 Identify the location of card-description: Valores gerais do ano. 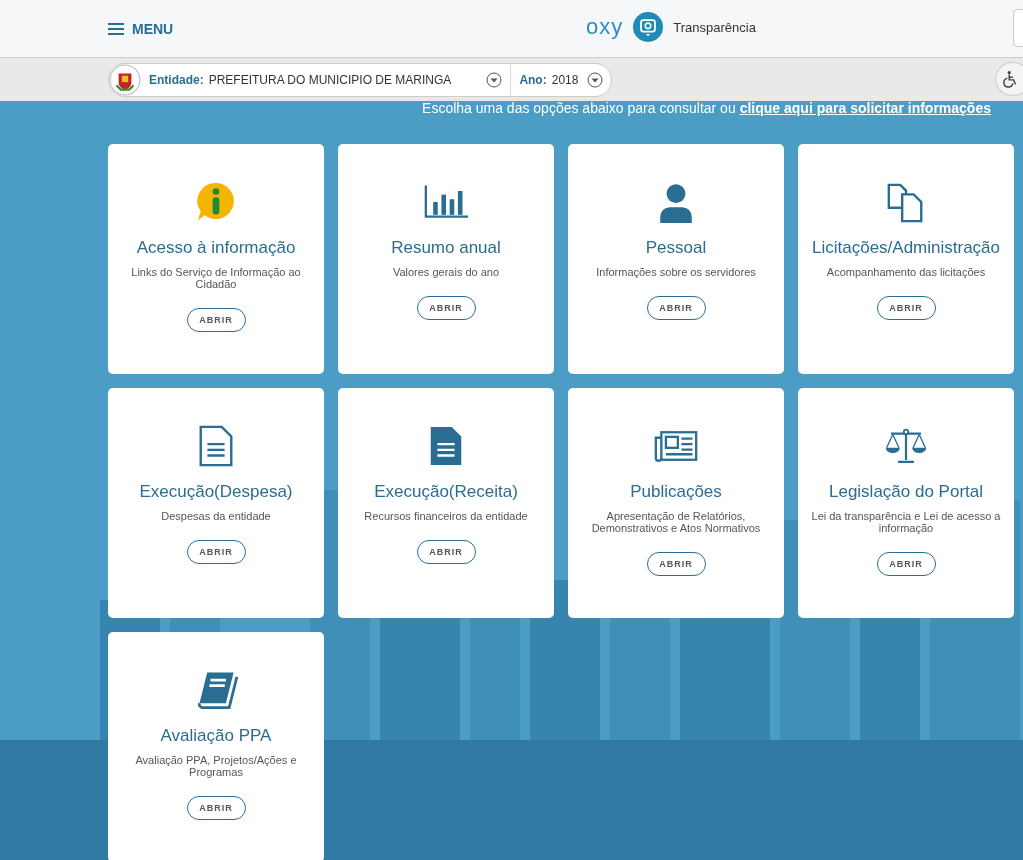
(446, 272).